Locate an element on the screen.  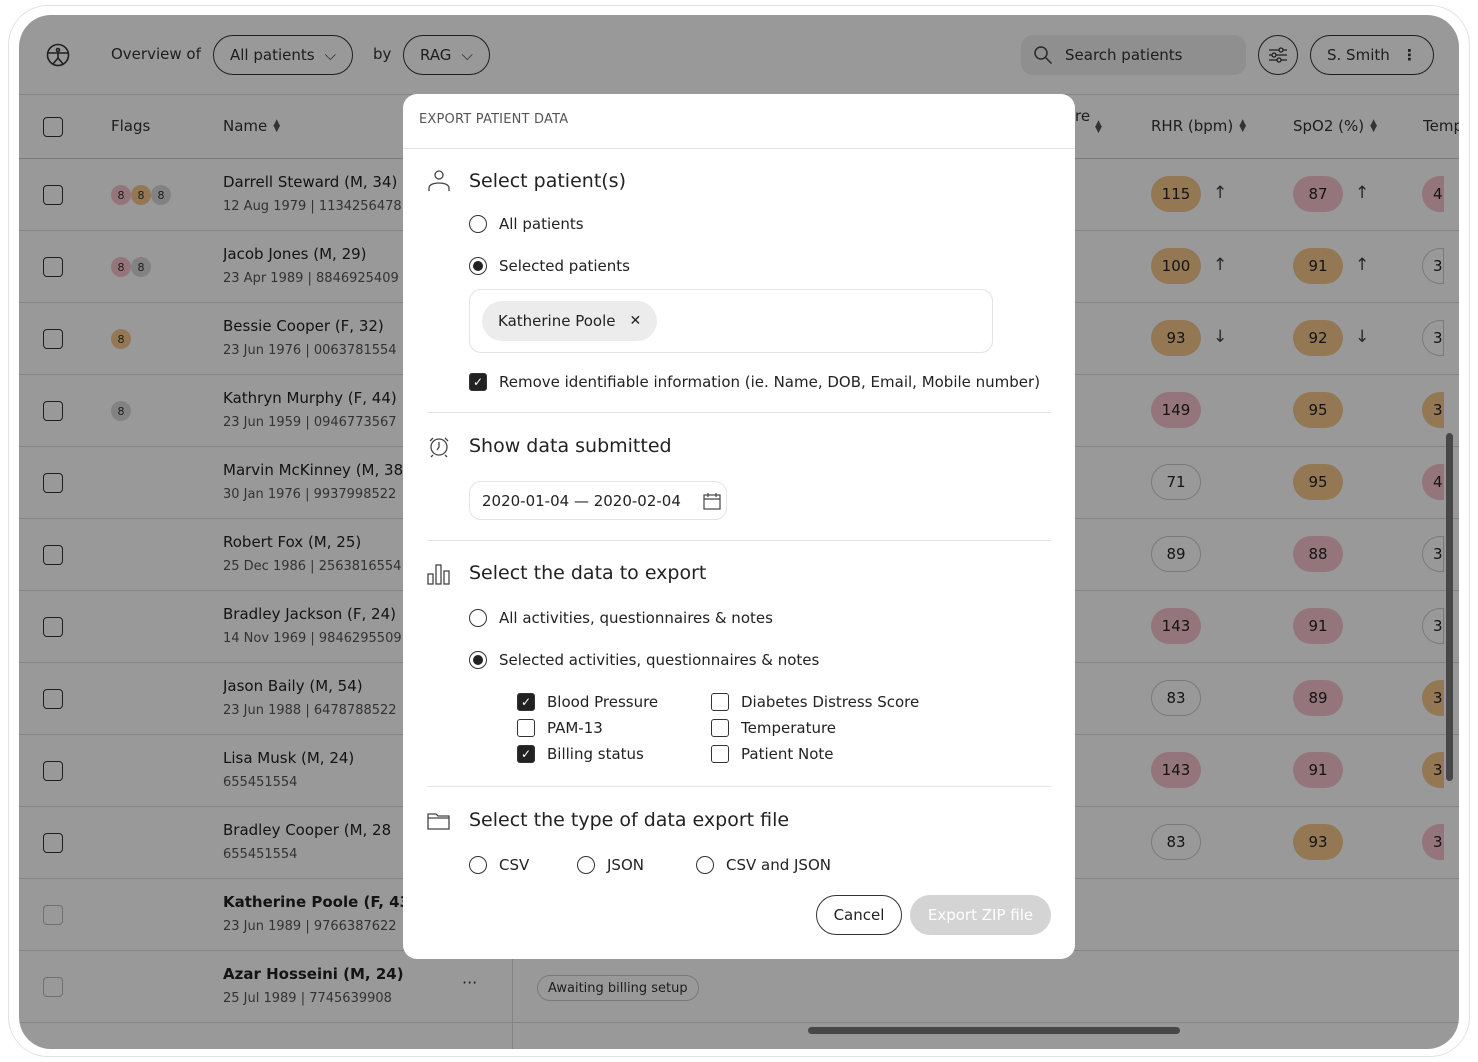
activity-checkbox: PAM-13 is located at coordinates (560, 728).